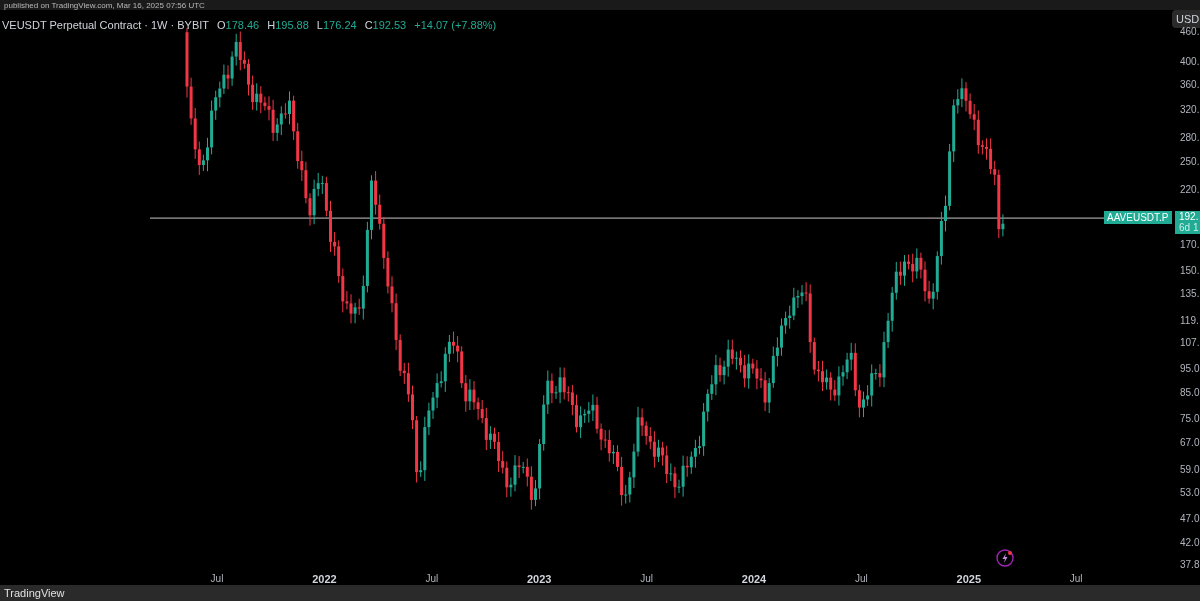 This screenshot has width=1200, height=601. Describe the element at coordinates (1190, 443) in the screenshot. I see `price-label: 67.0` at that location.